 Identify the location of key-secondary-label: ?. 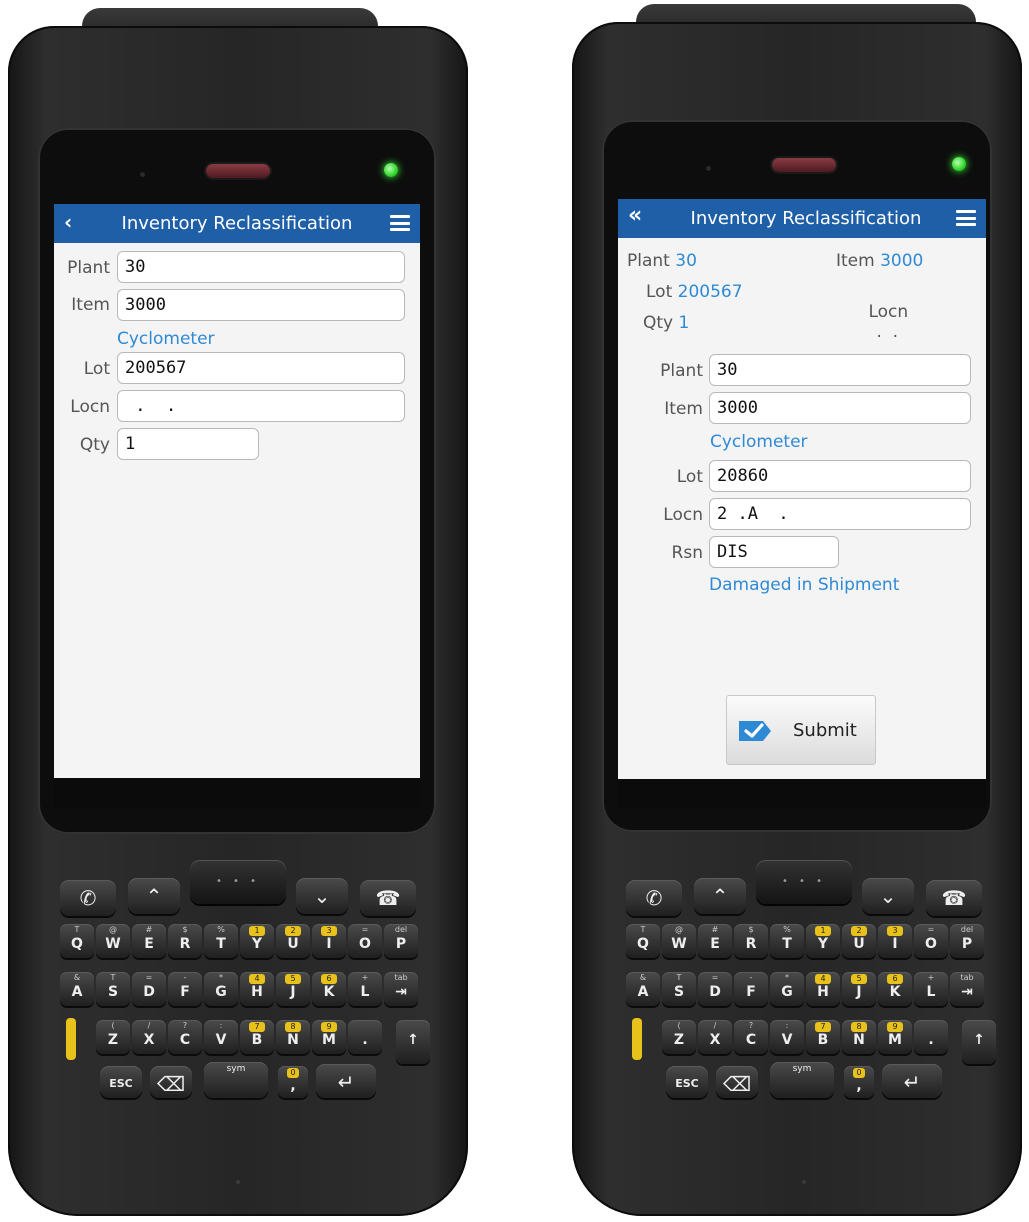
(185, 1025).